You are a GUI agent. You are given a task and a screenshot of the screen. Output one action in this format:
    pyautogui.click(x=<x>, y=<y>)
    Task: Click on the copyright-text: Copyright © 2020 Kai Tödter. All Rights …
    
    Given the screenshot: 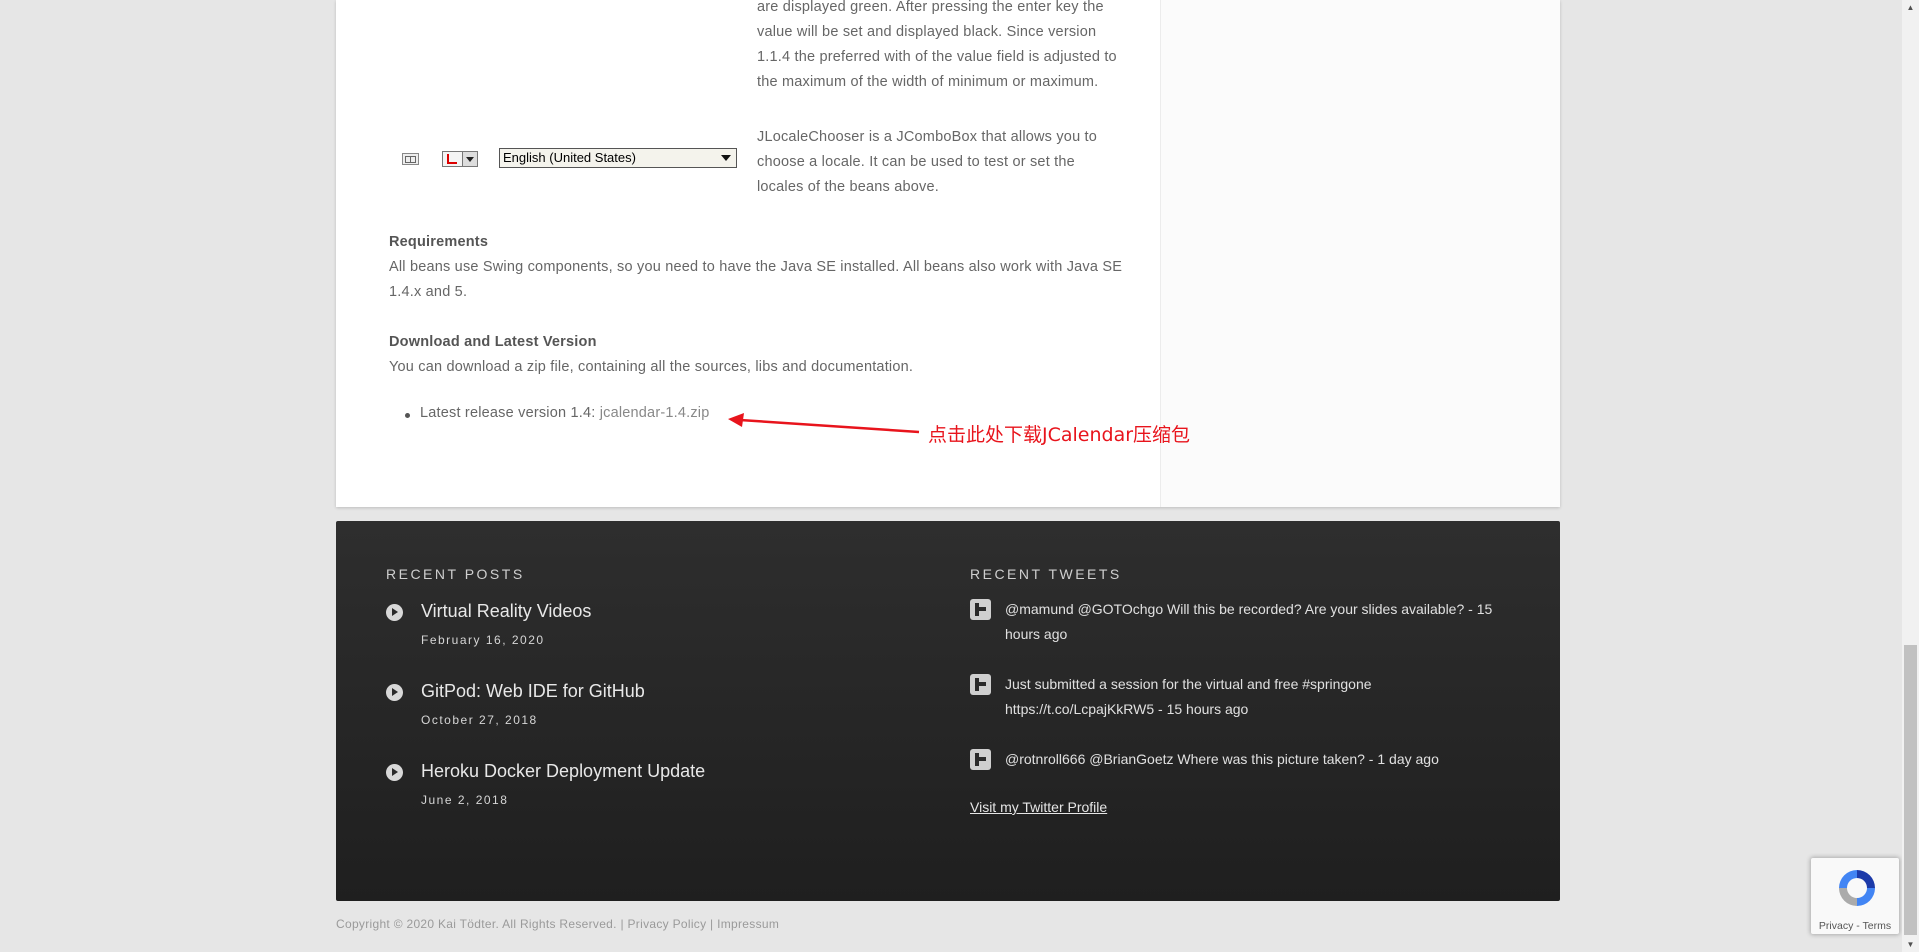 What is the action you would take?
    pyautogui.click(x=476, y=924)
    